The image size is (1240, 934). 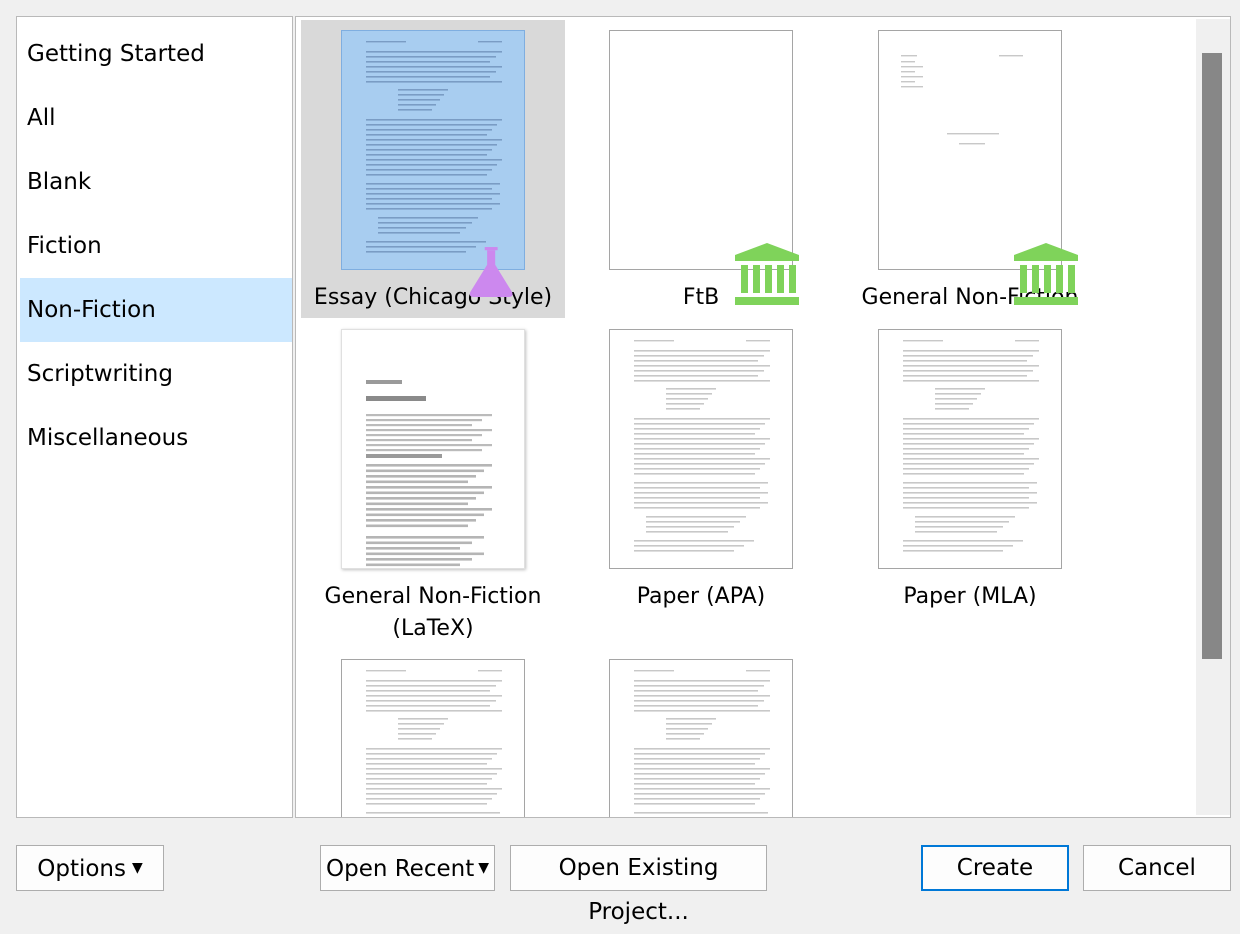 I want to click on template-label: Essay (Chicago Style), so click(x=433, y=297).